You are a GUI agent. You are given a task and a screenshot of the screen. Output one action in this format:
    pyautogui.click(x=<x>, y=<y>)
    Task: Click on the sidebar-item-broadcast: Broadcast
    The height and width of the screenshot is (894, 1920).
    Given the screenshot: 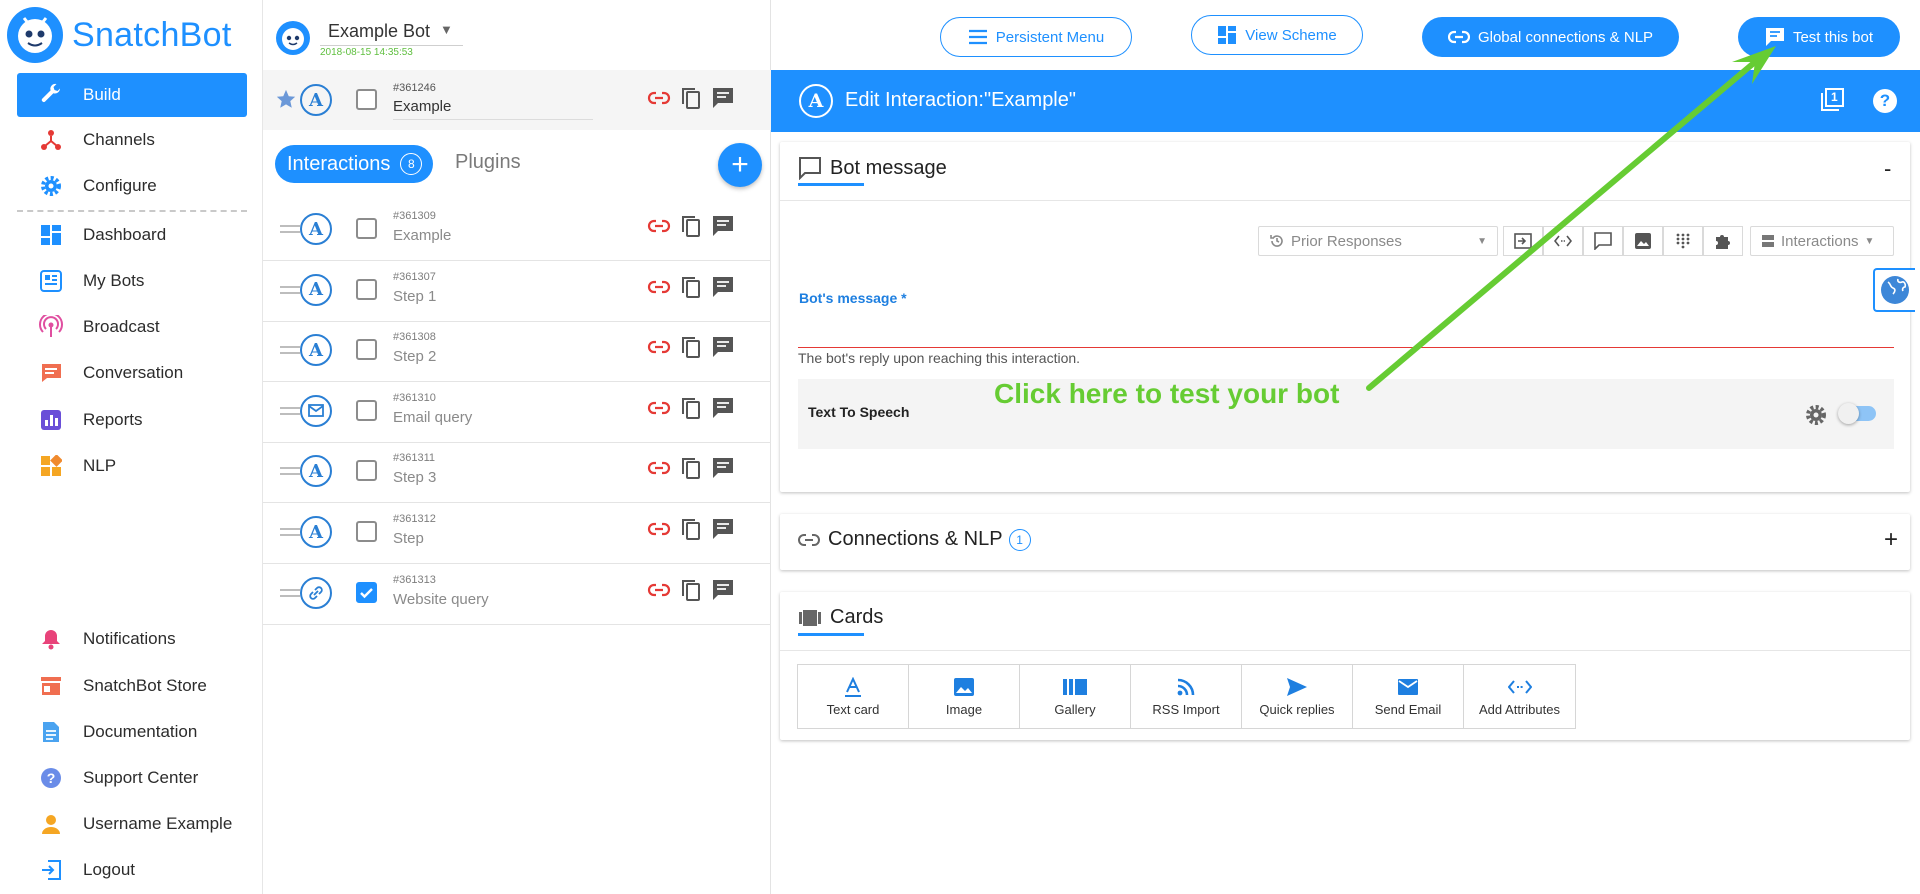 What is the action you would take?
    pyautogui.click(x=132, y=327)
    